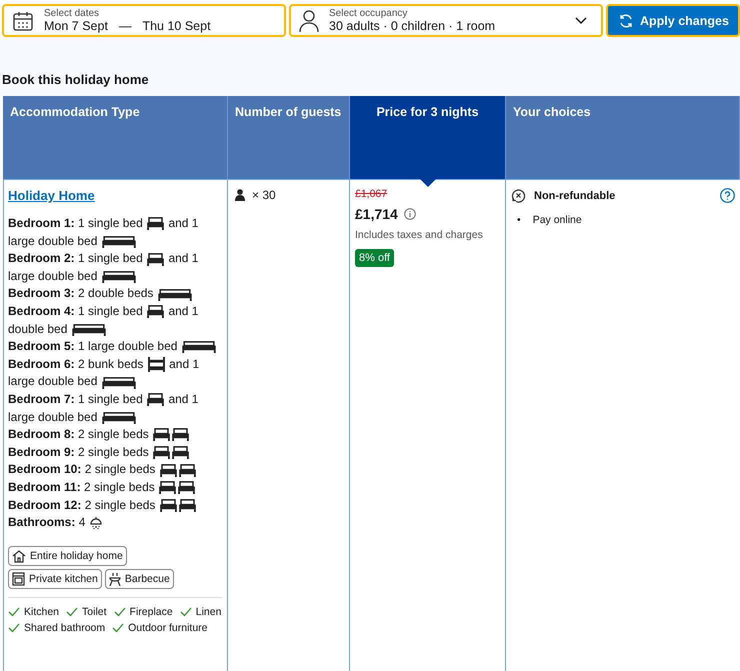 The image size is (740, 671). I want to click on refresh-icon, so click(626, 20).